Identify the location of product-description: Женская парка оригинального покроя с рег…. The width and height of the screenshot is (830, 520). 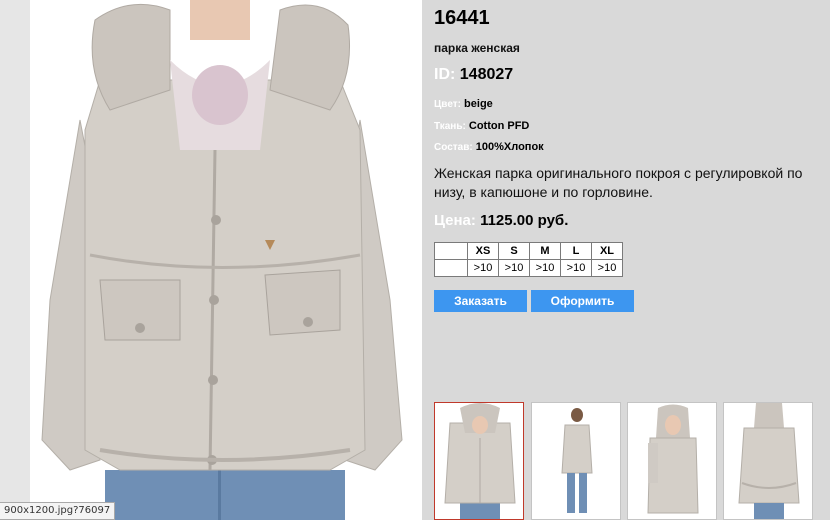
(618, 182).